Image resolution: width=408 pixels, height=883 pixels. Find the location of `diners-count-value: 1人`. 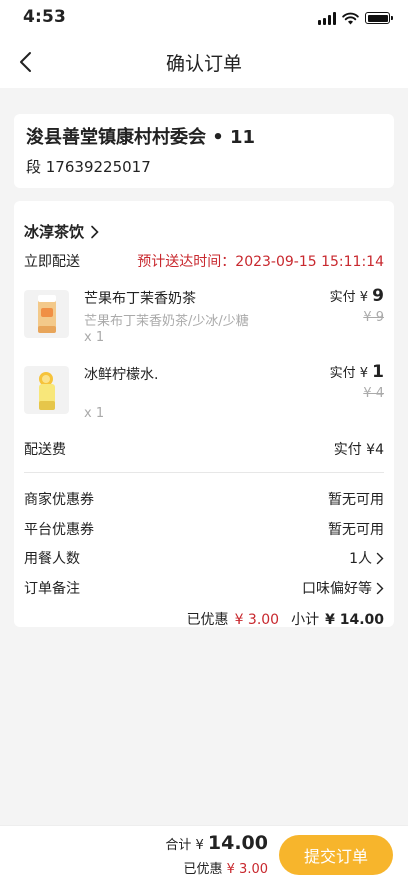

diners-count-value: 1人 is located at coordinates (366, 558).